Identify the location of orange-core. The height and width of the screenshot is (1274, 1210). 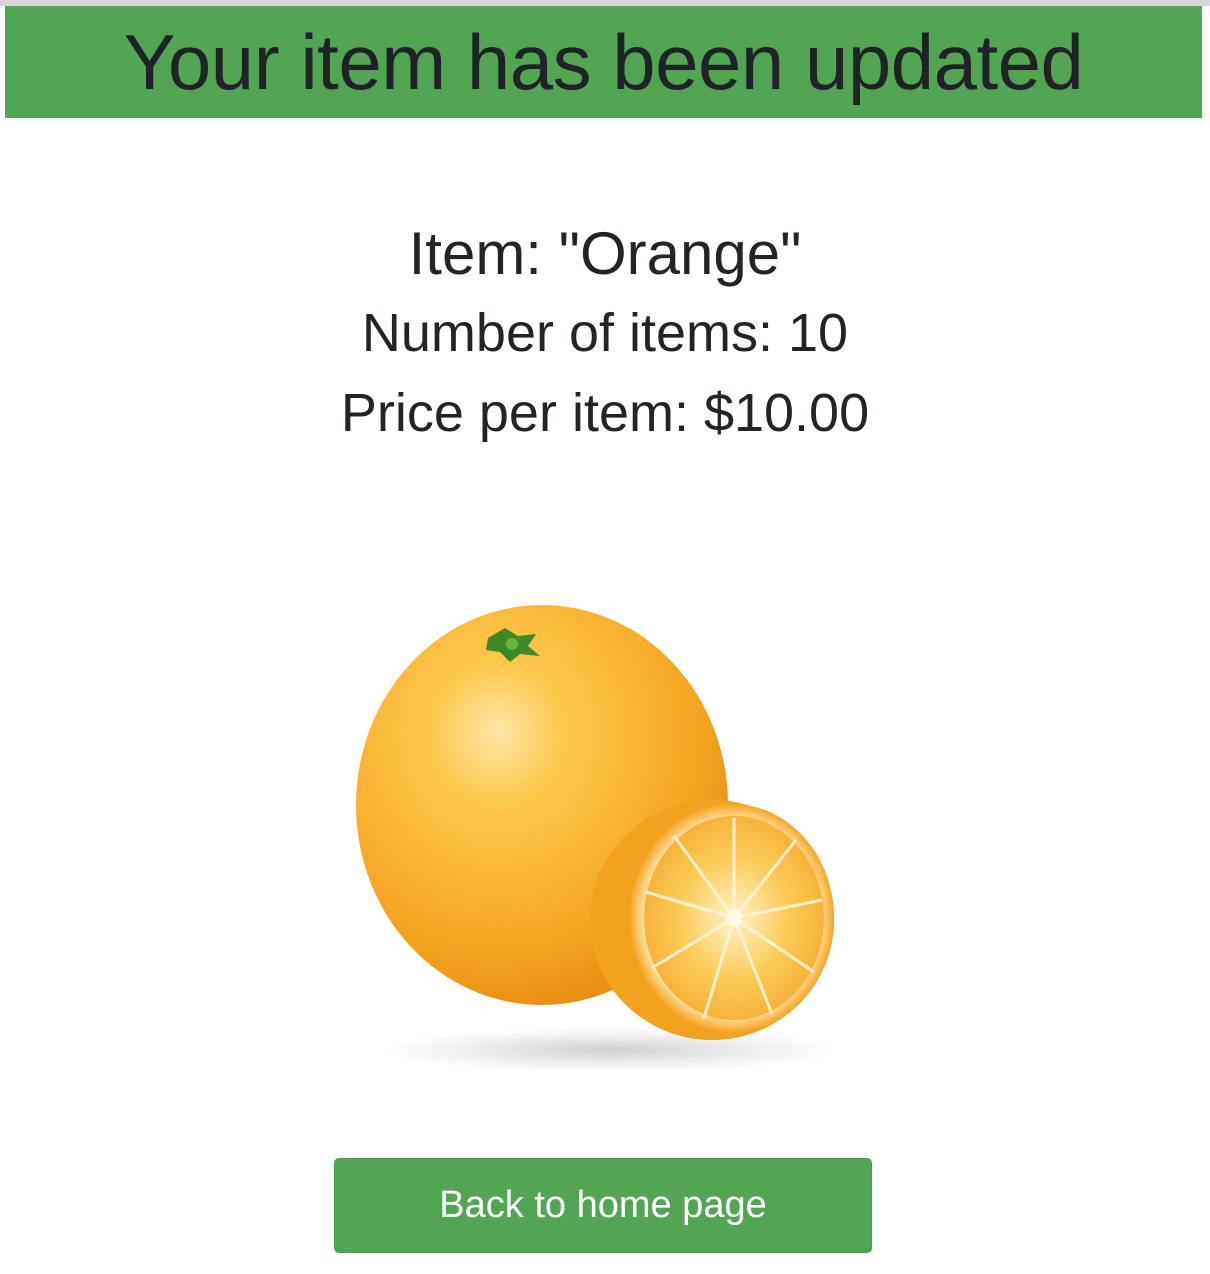
(734, 918).